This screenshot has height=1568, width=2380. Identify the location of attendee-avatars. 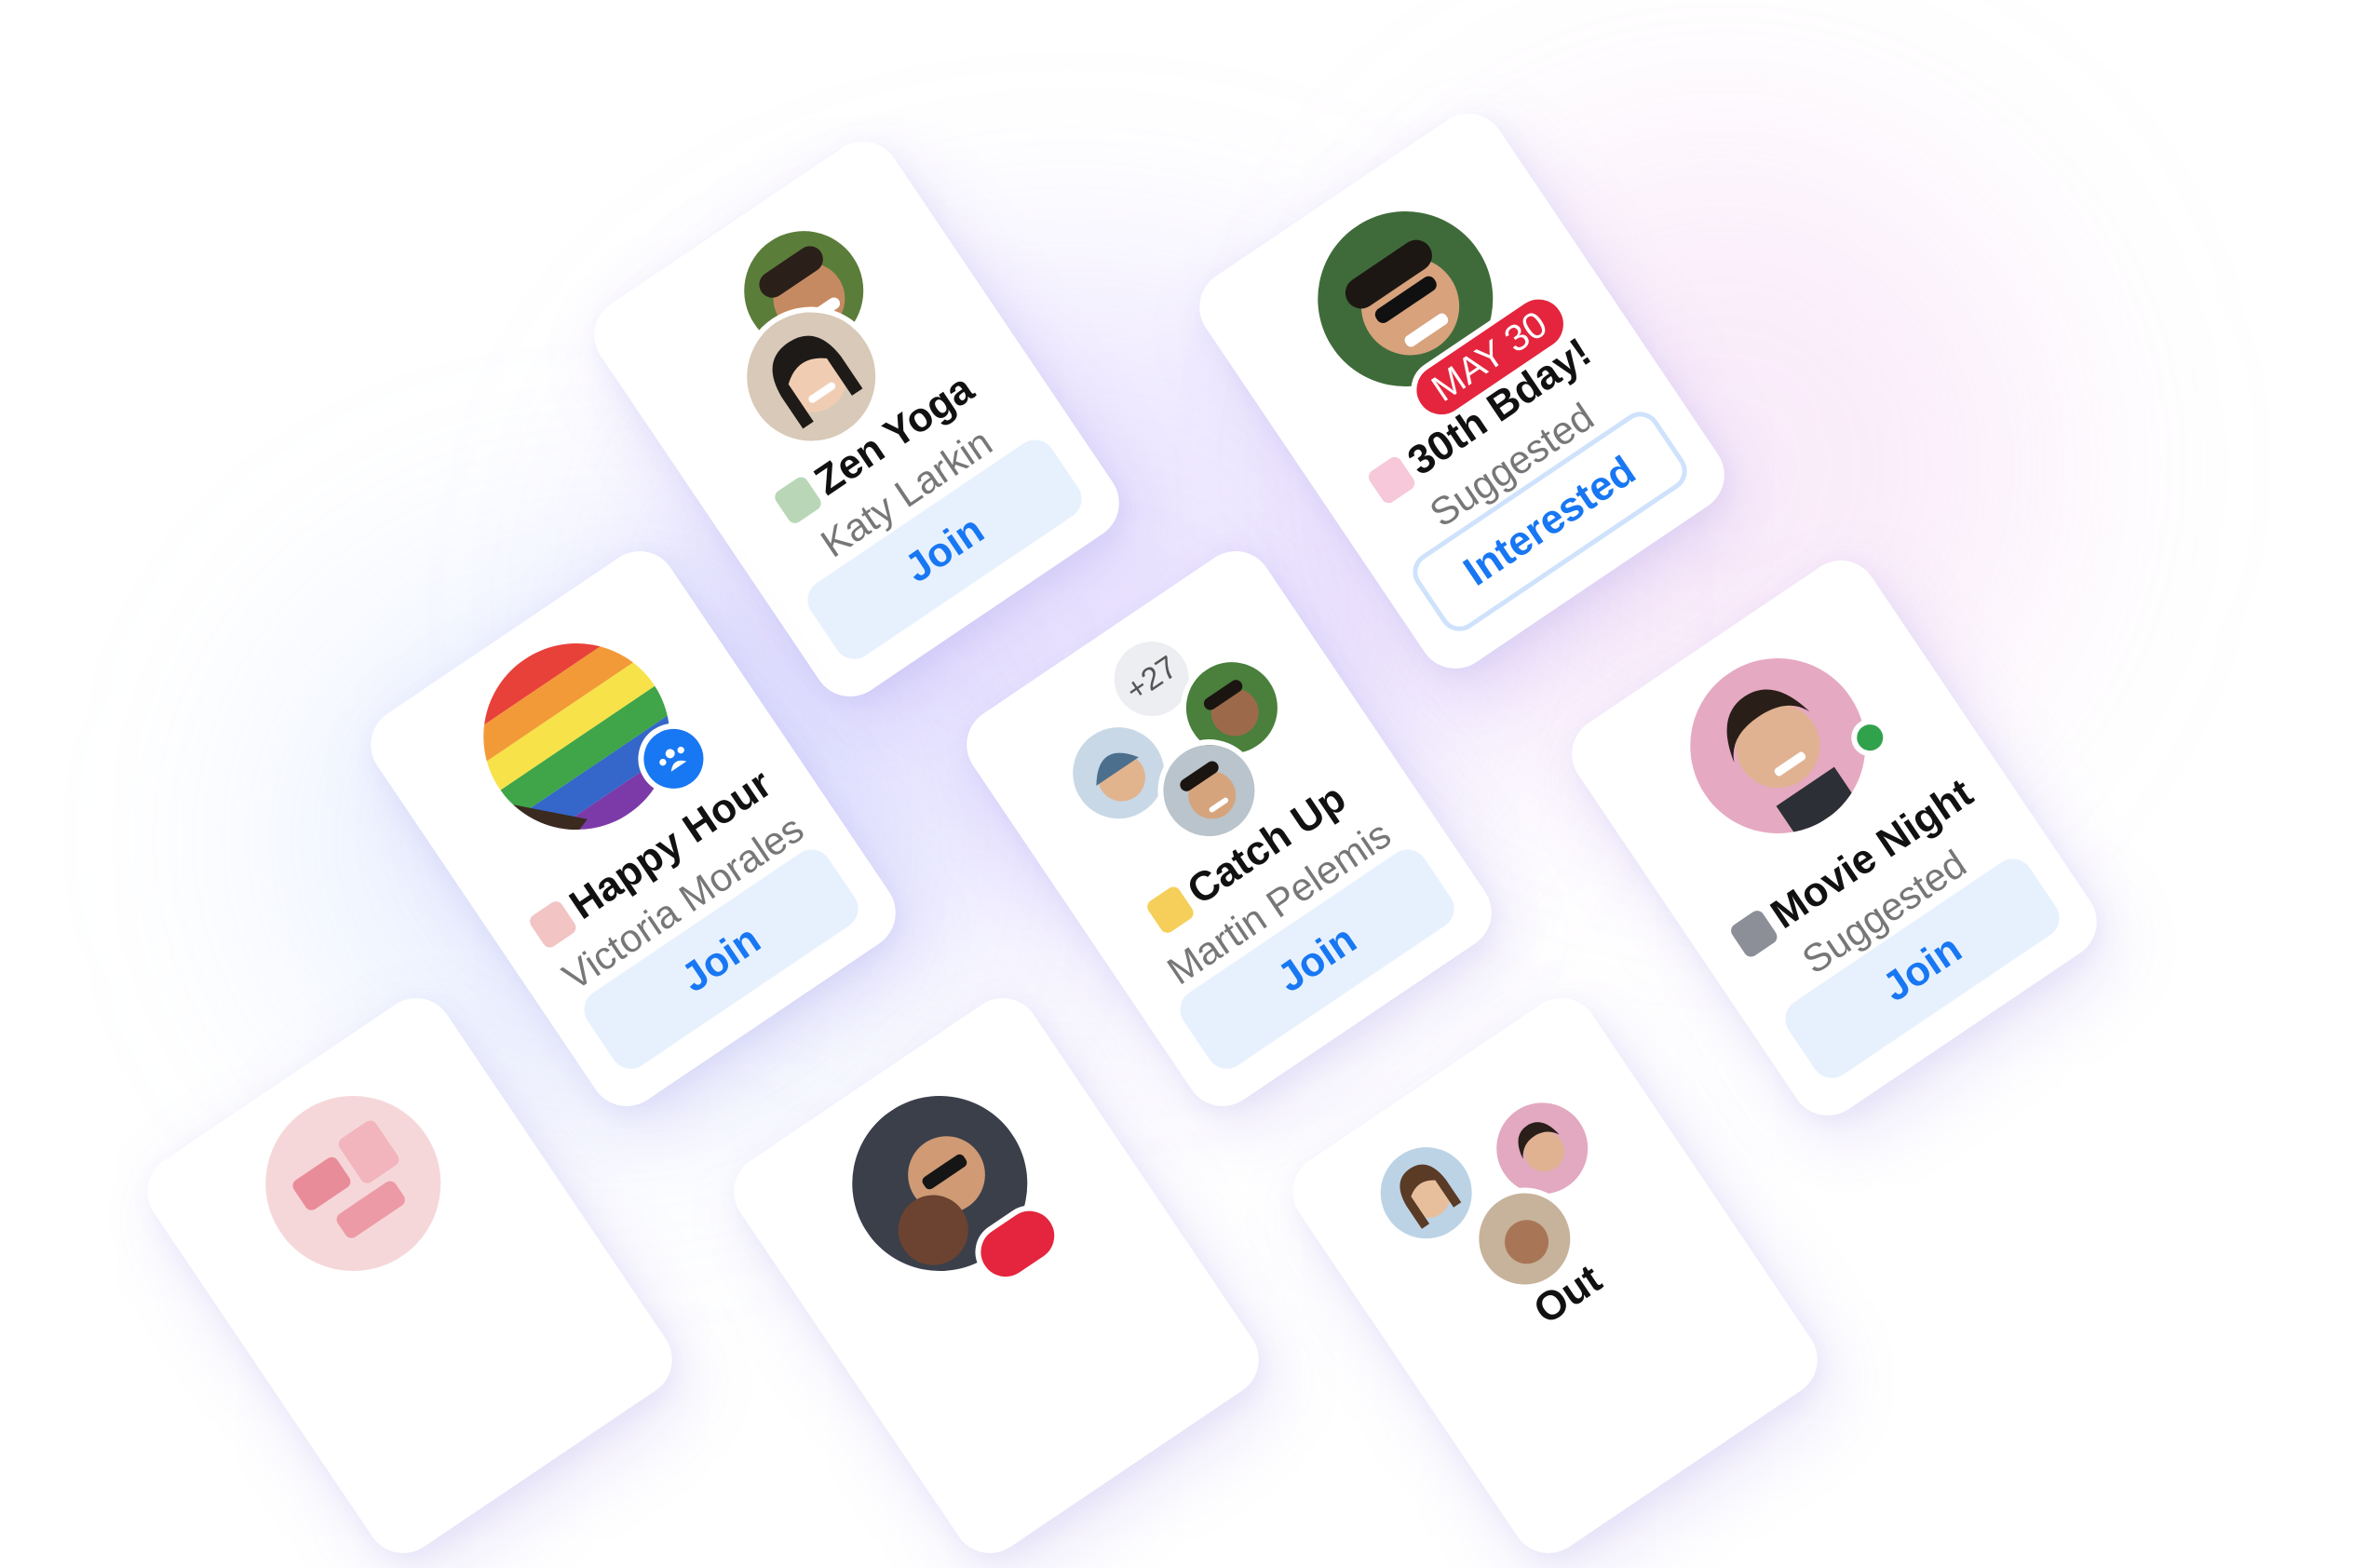
(938, 1190).